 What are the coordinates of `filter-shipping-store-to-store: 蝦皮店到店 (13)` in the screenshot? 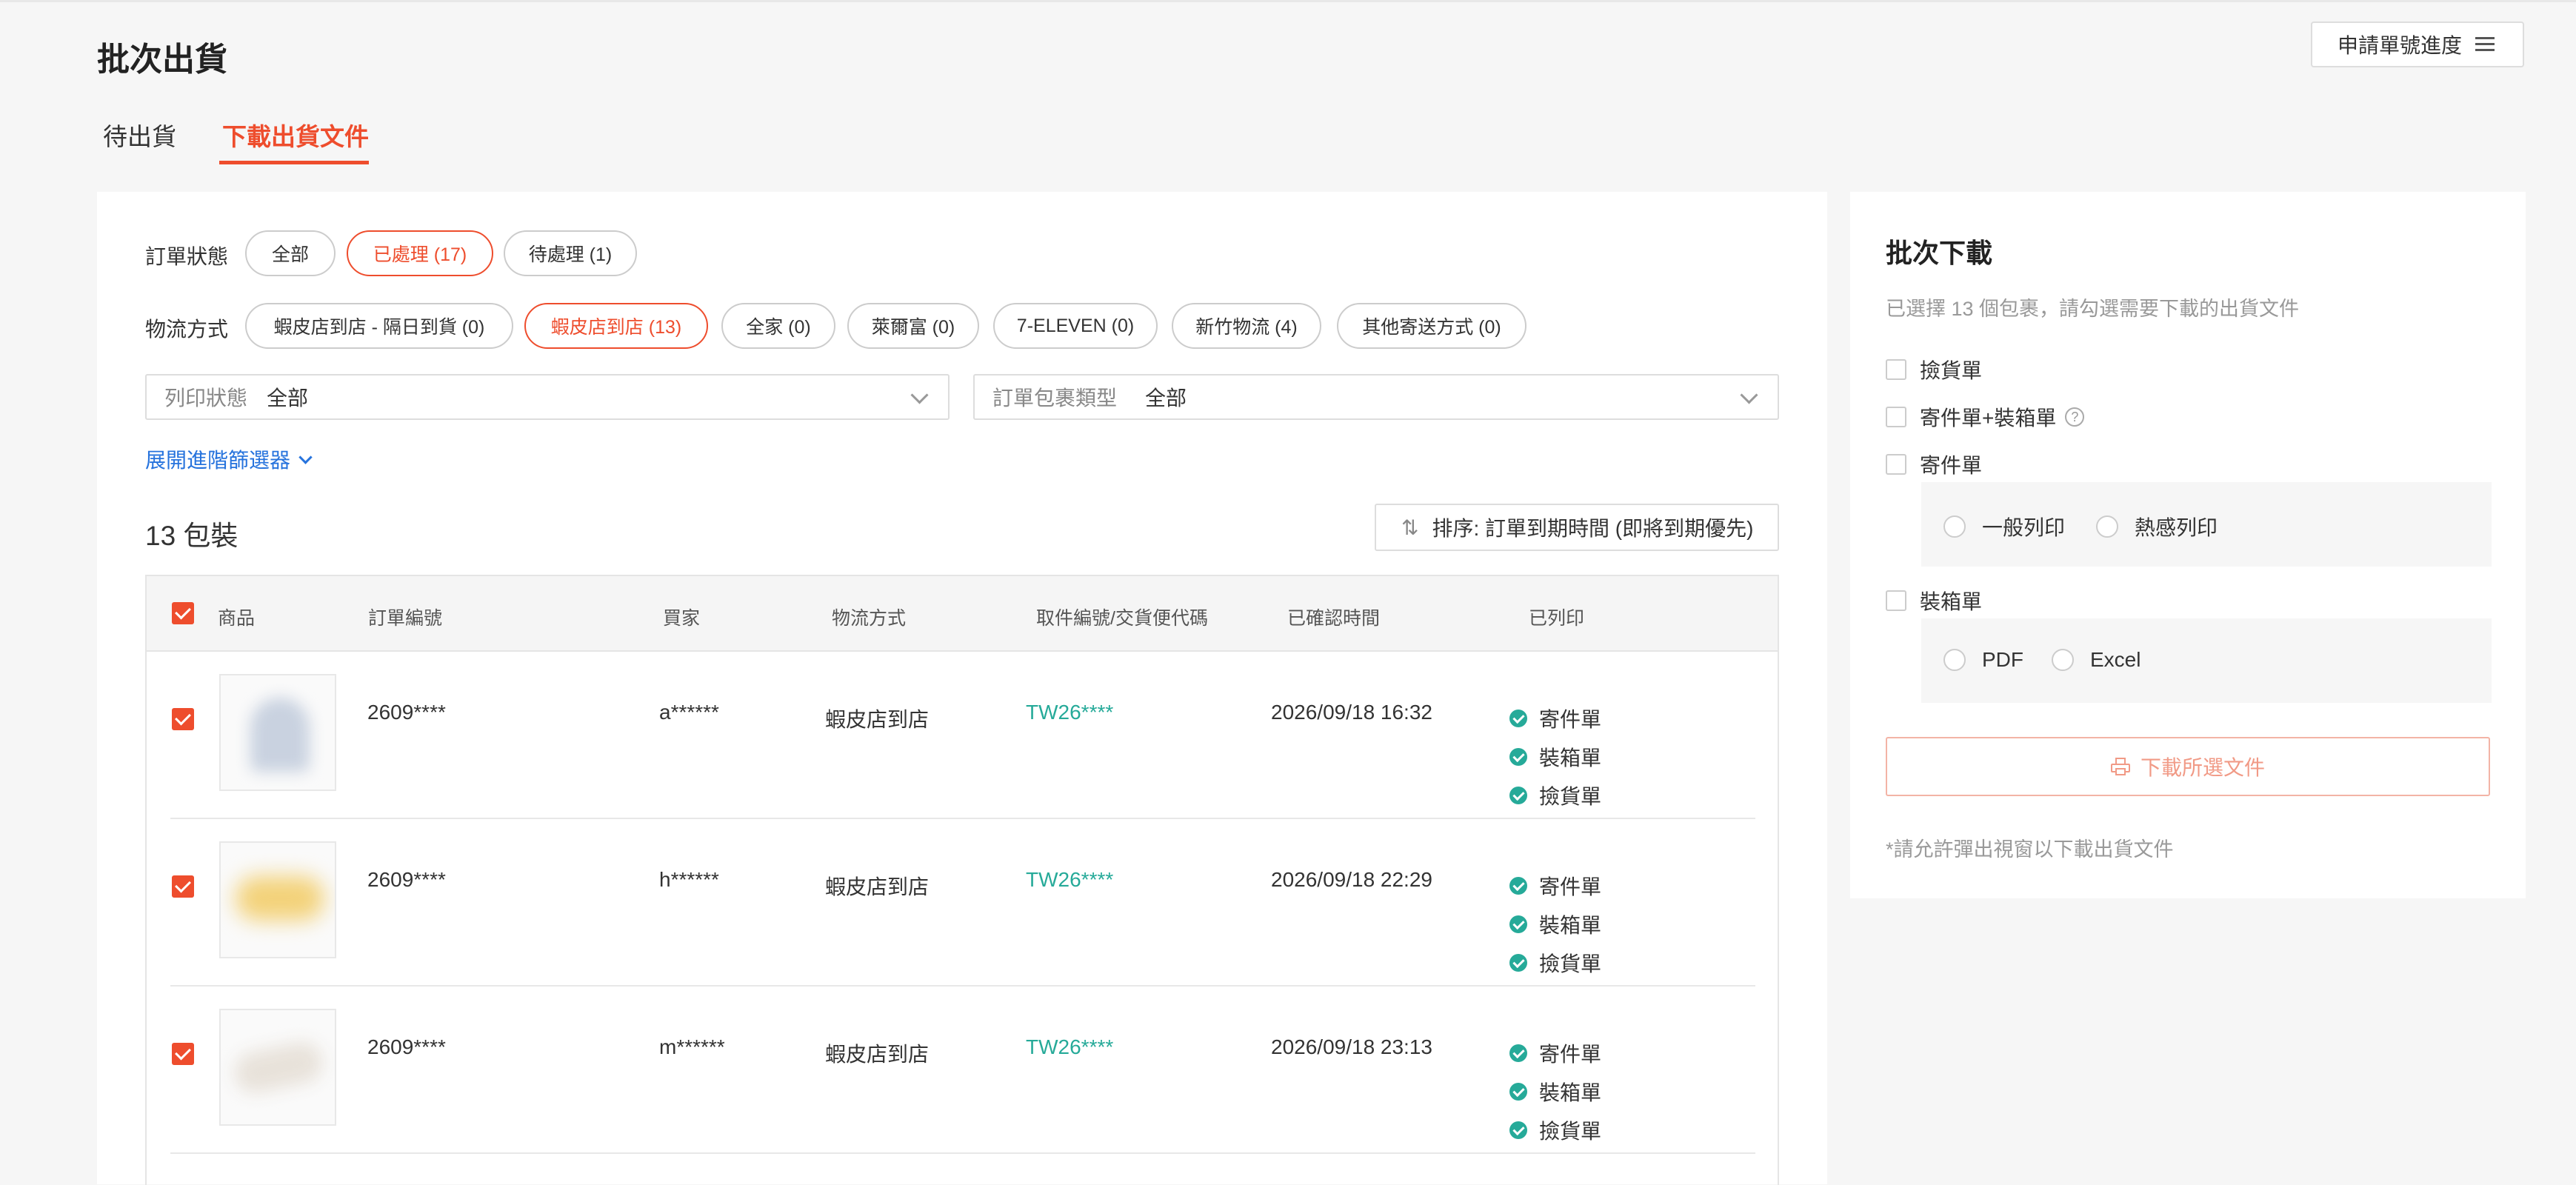 It's located at (616, 326).